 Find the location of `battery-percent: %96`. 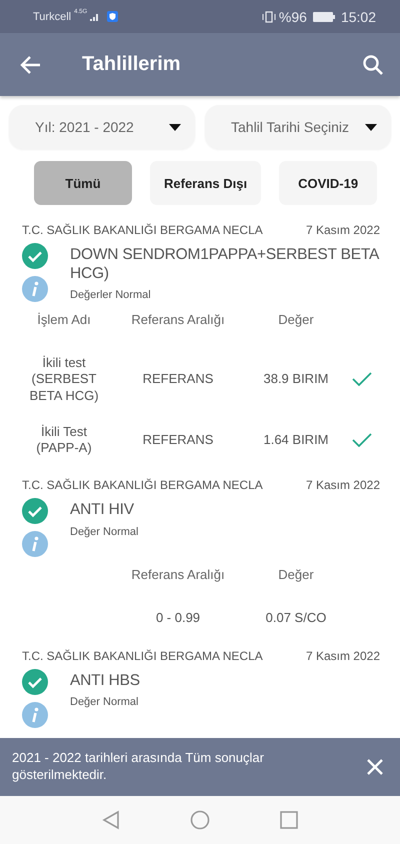

battery-percent: %96 is located at coordinates (292, 16).